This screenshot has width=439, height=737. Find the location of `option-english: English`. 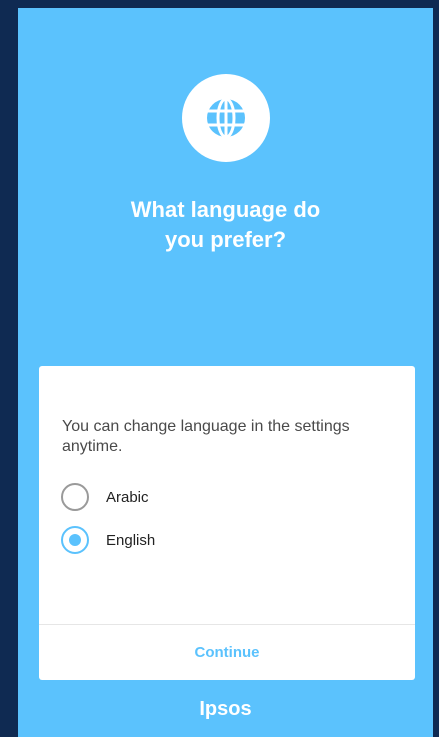

option-english: English is located at coordinates (108, 540).